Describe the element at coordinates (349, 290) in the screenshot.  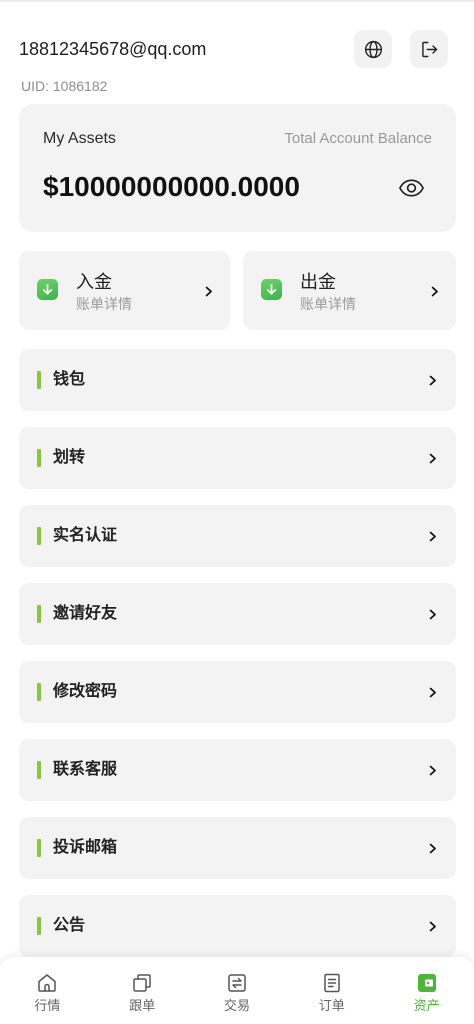
I see `withdraw-card: 出金 账单详情` at that location.